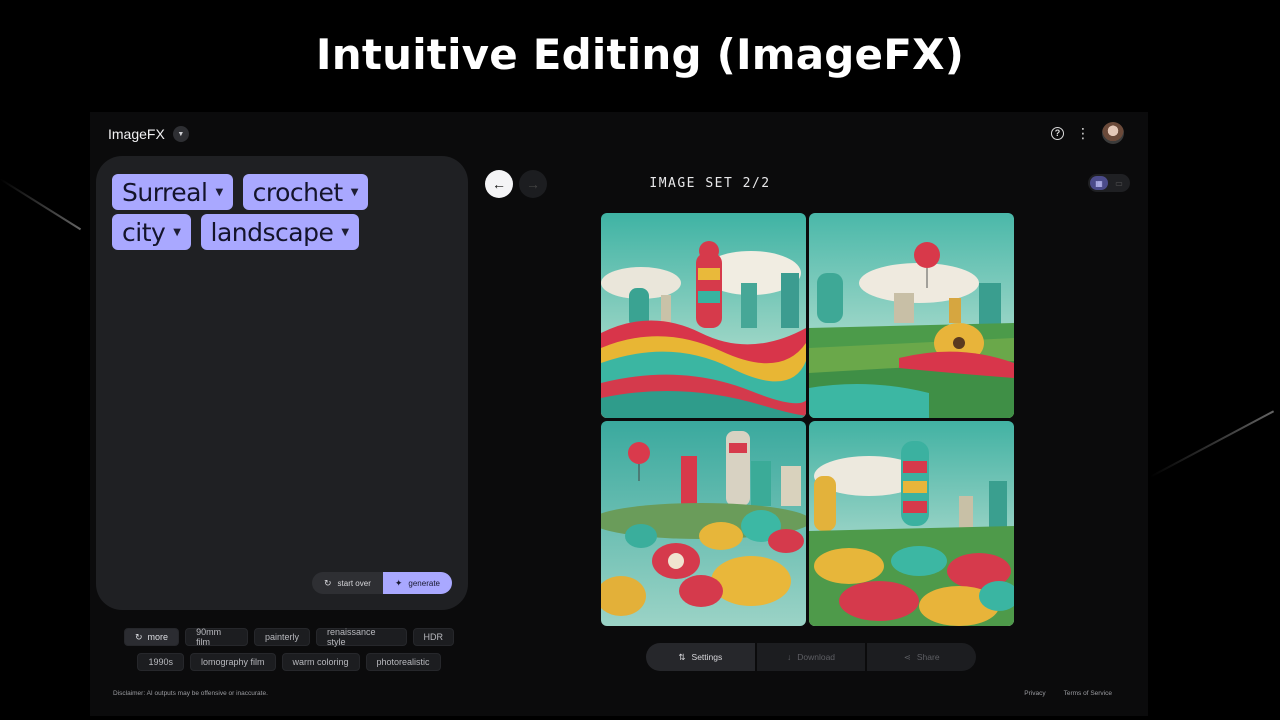  What do you see at coordinates (136, 134) in the screenshot?
I see `brand-name: ImageFX` at bounding box center [136, 134].